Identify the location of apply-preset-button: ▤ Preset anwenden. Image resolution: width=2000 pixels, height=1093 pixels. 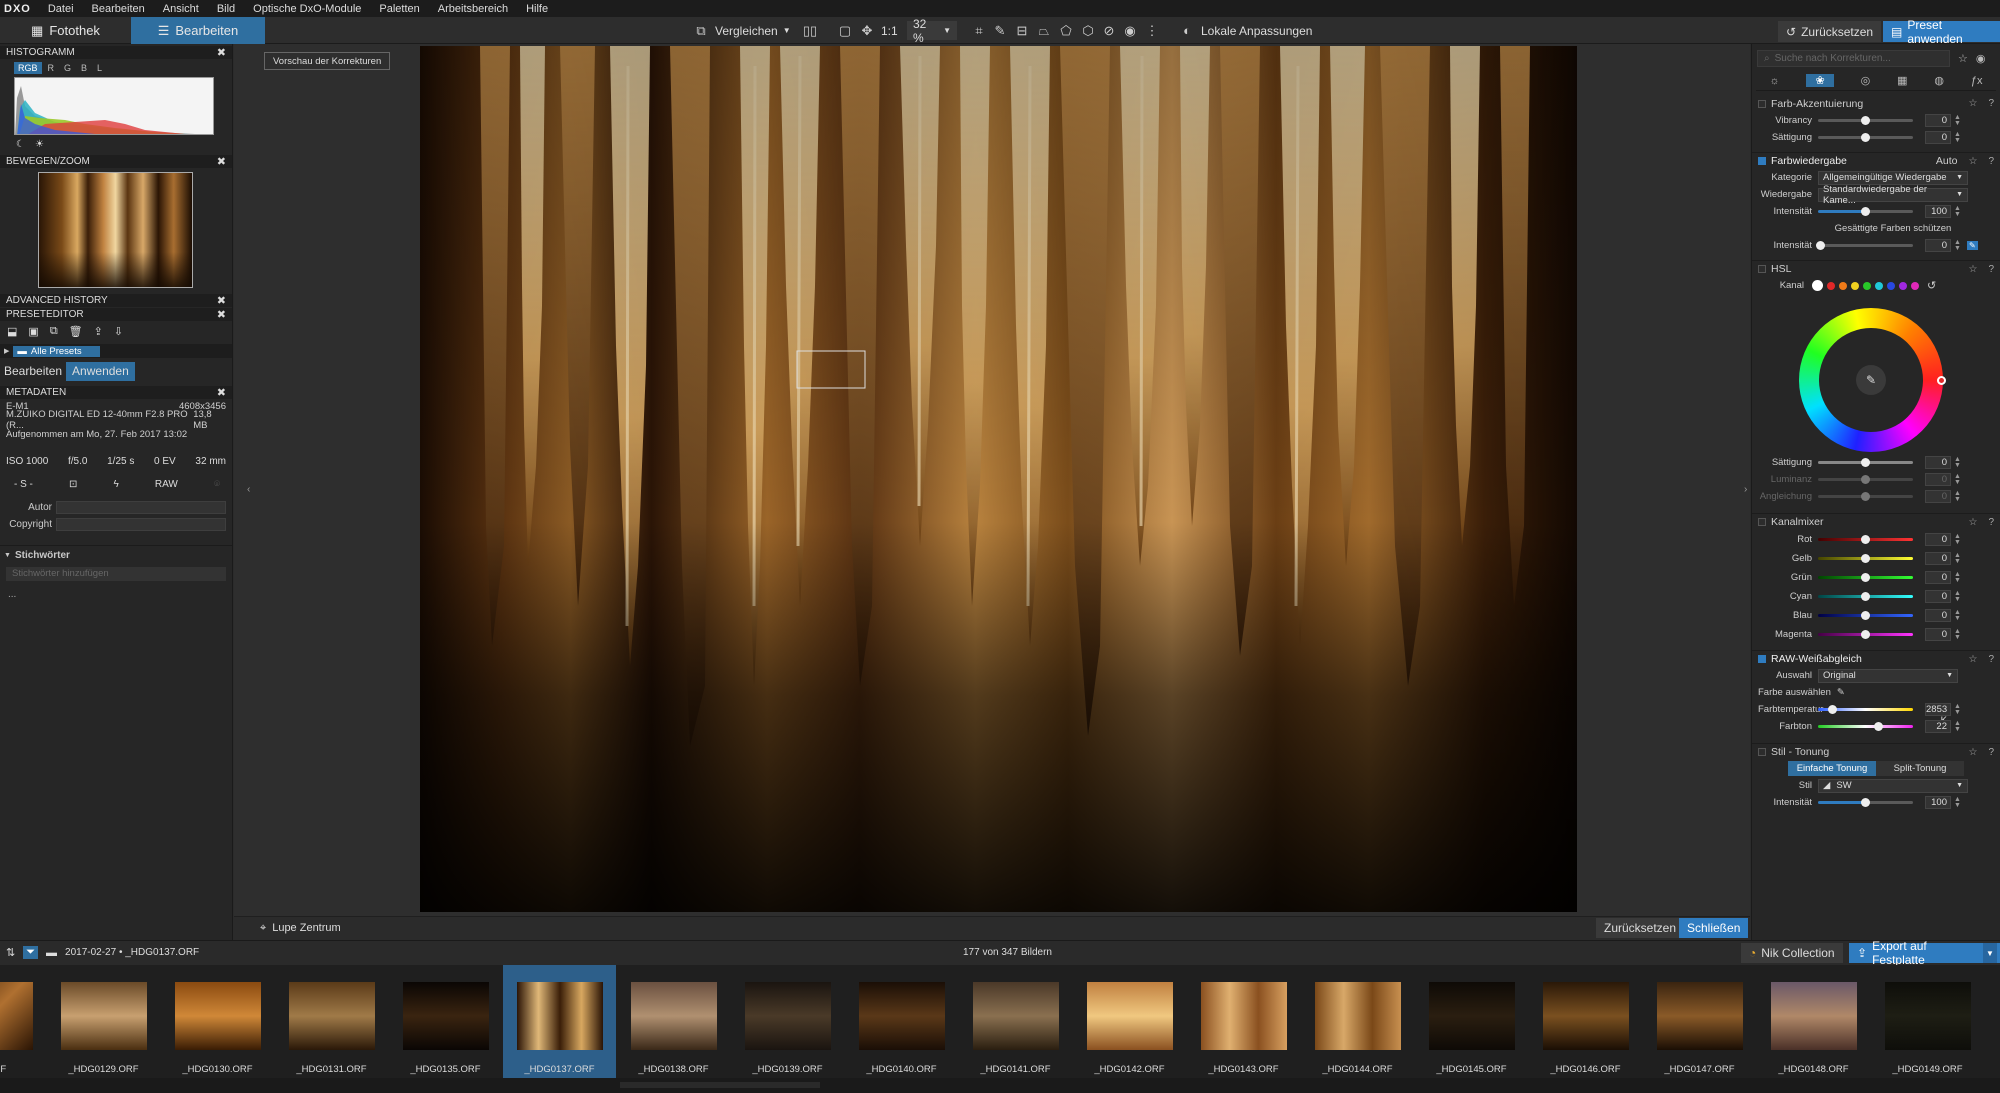
(1941, 32).